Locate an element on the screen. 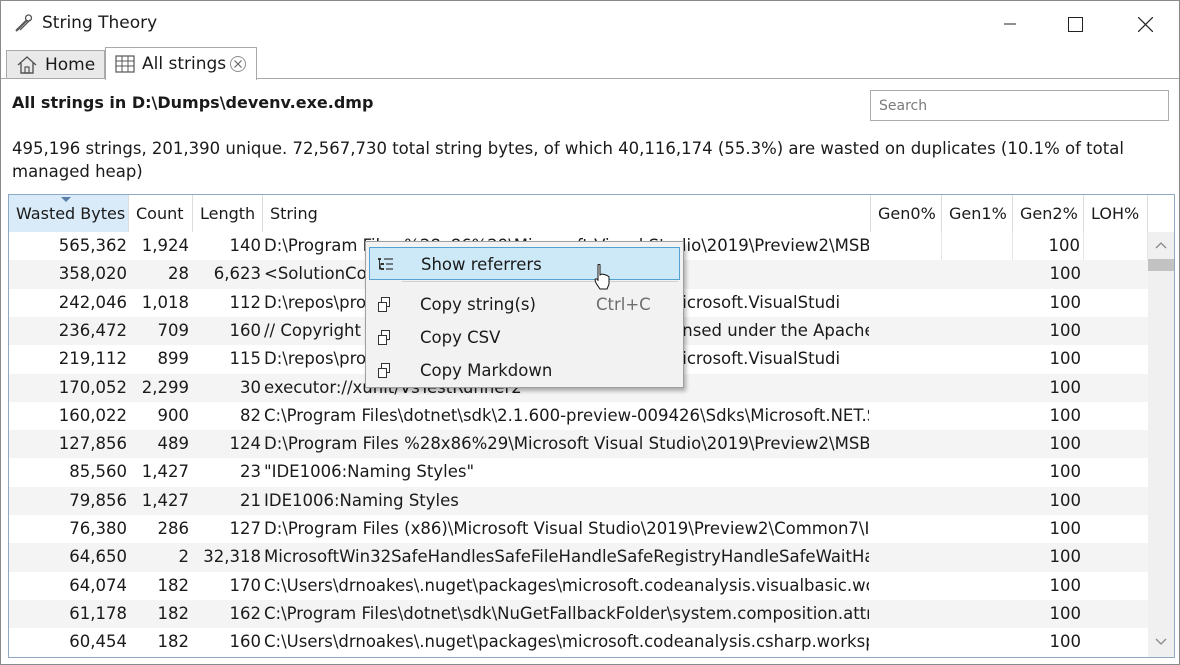 Image resolution: width=1180 pixels, height=665 pixels. column-header-count: Count is located at coordinates (161, 213).